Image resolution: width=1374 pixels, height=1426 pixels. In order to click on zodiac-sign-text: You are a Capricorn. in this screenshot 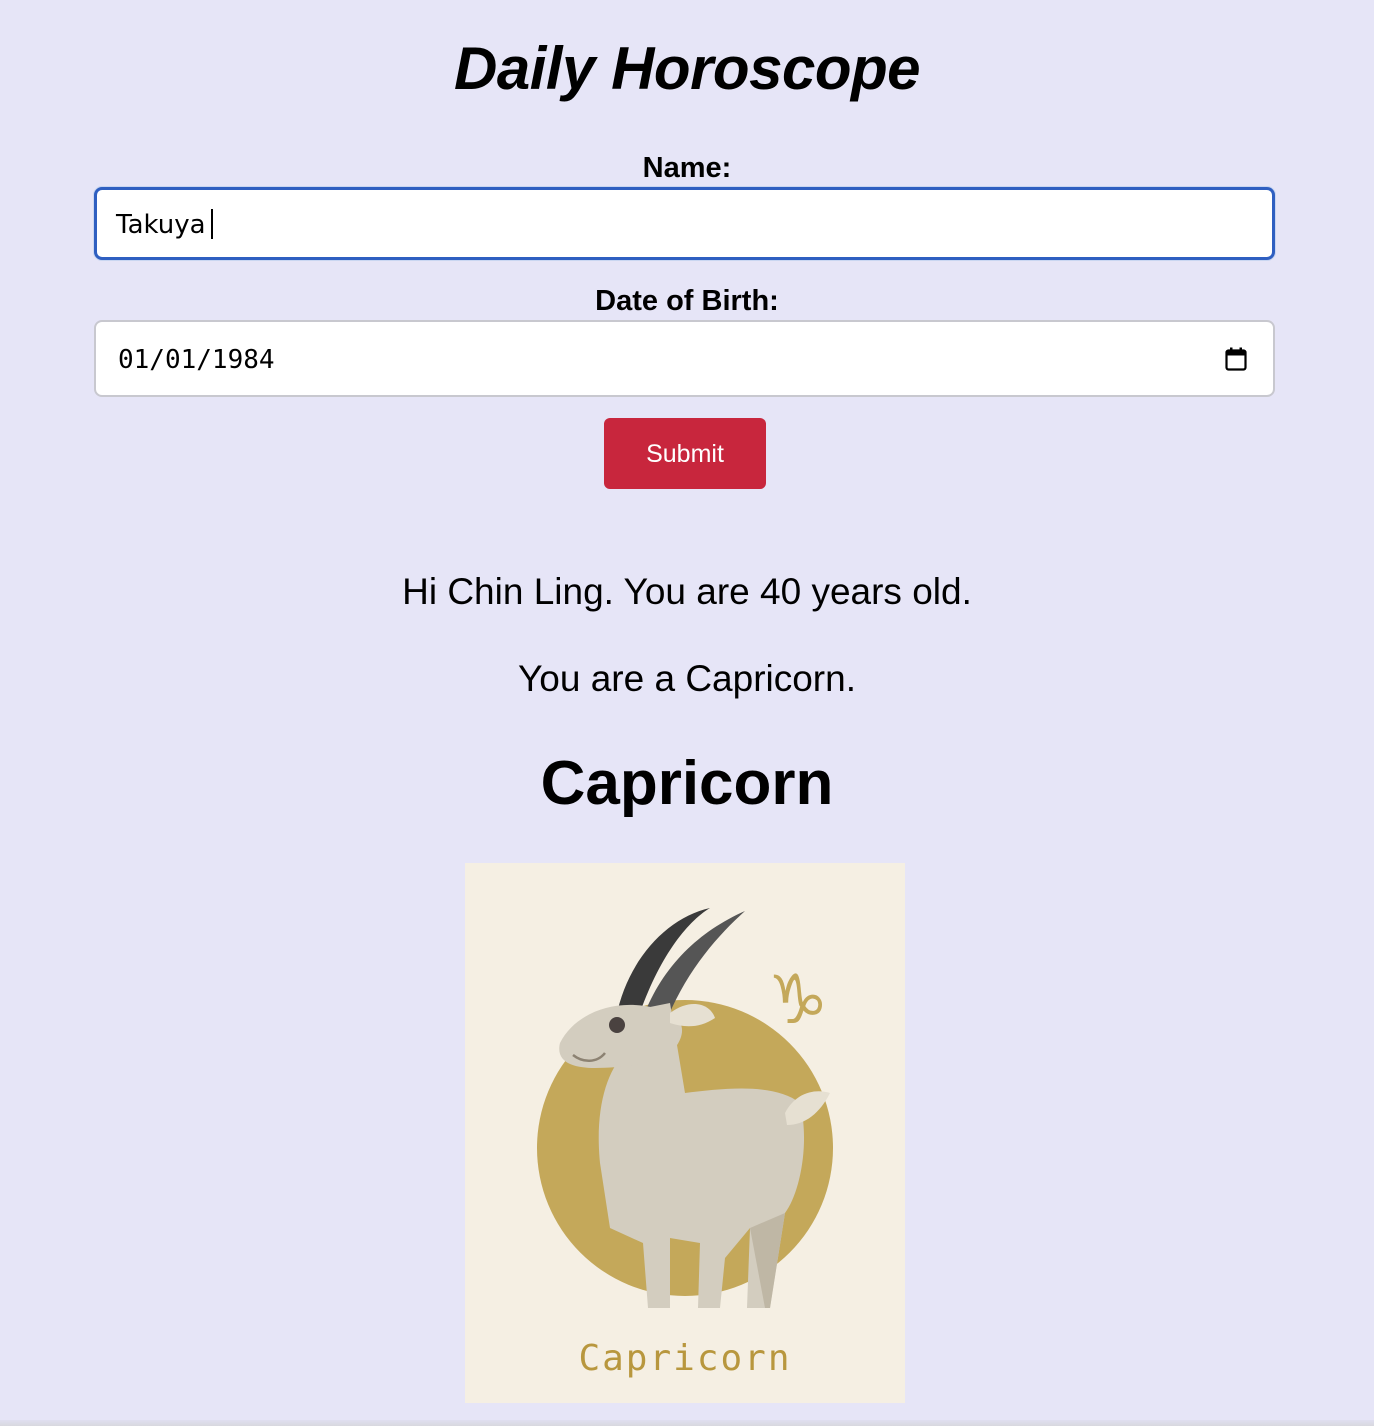, I will do `click(686, 678)`.